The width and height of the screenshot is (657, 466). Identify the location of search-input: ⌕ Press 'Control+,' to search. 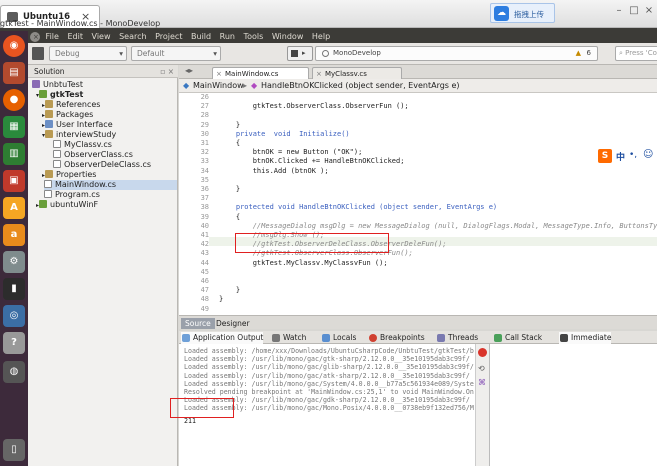
(636, 53).